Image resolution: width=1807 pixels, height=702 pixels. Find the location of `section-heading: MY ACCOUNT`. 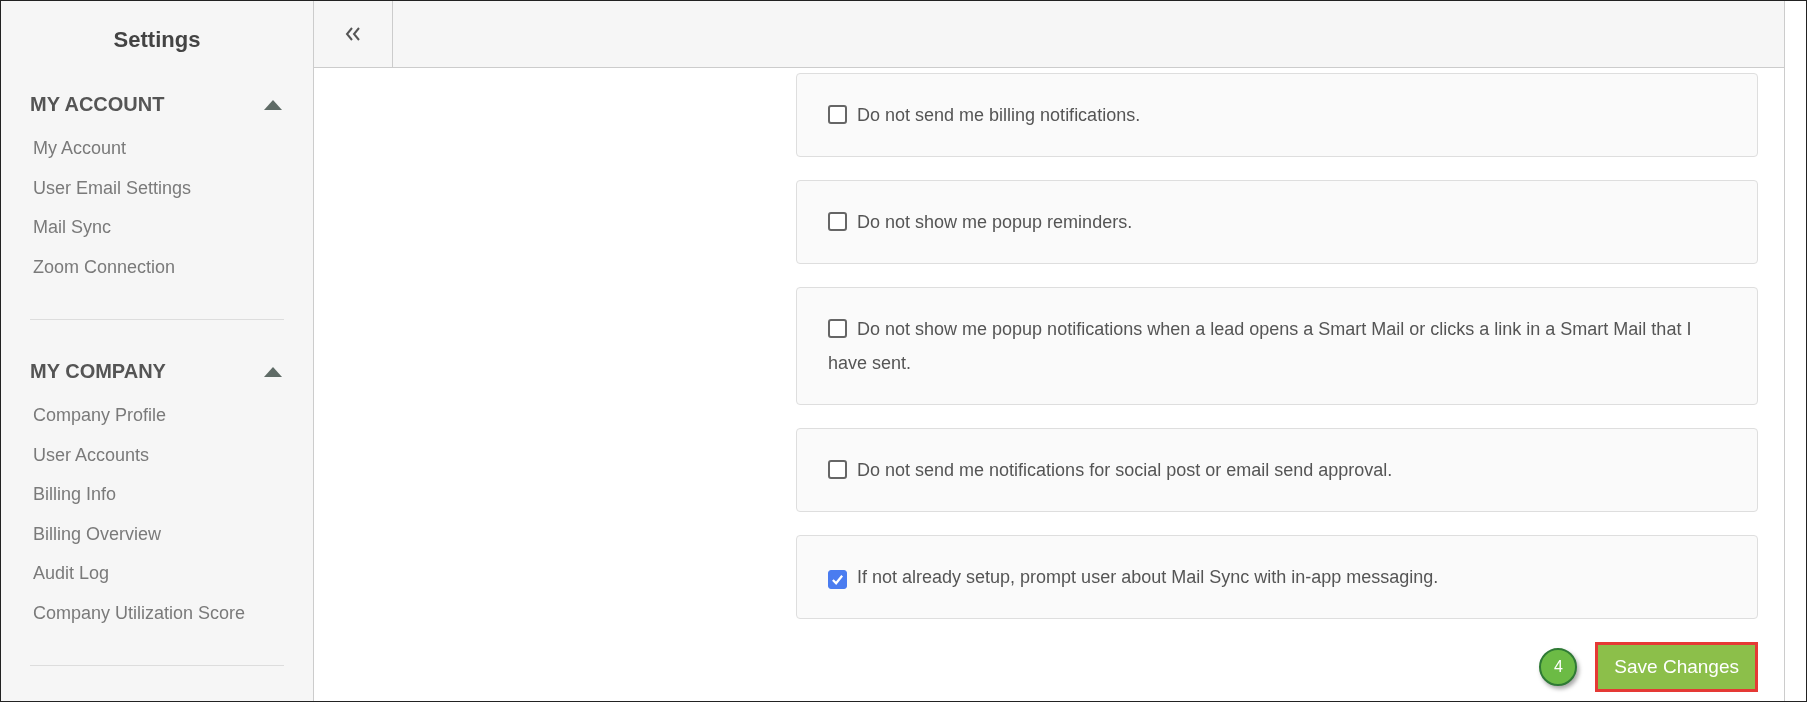

section-heading: MY ACCOUNT is located at coordinates (97, 104).